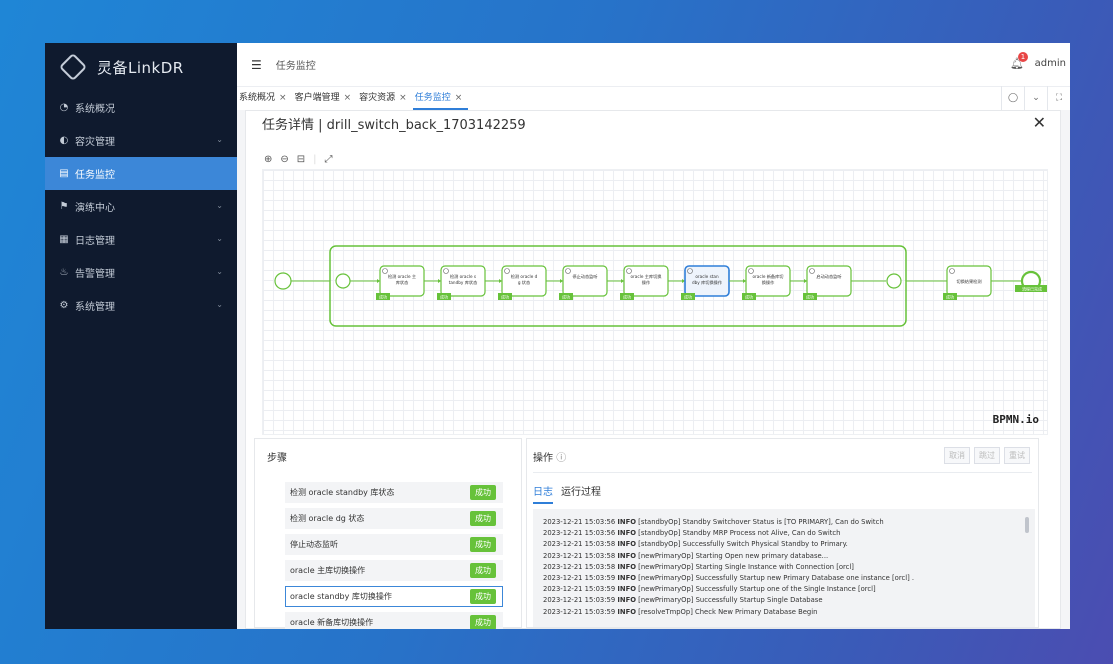 This screenshot has width=1113, height=664. What do you see at coordinates (432, 98) in the screenshot?
I see `tab-label: 任务监控` at bounding box center [432, 98].